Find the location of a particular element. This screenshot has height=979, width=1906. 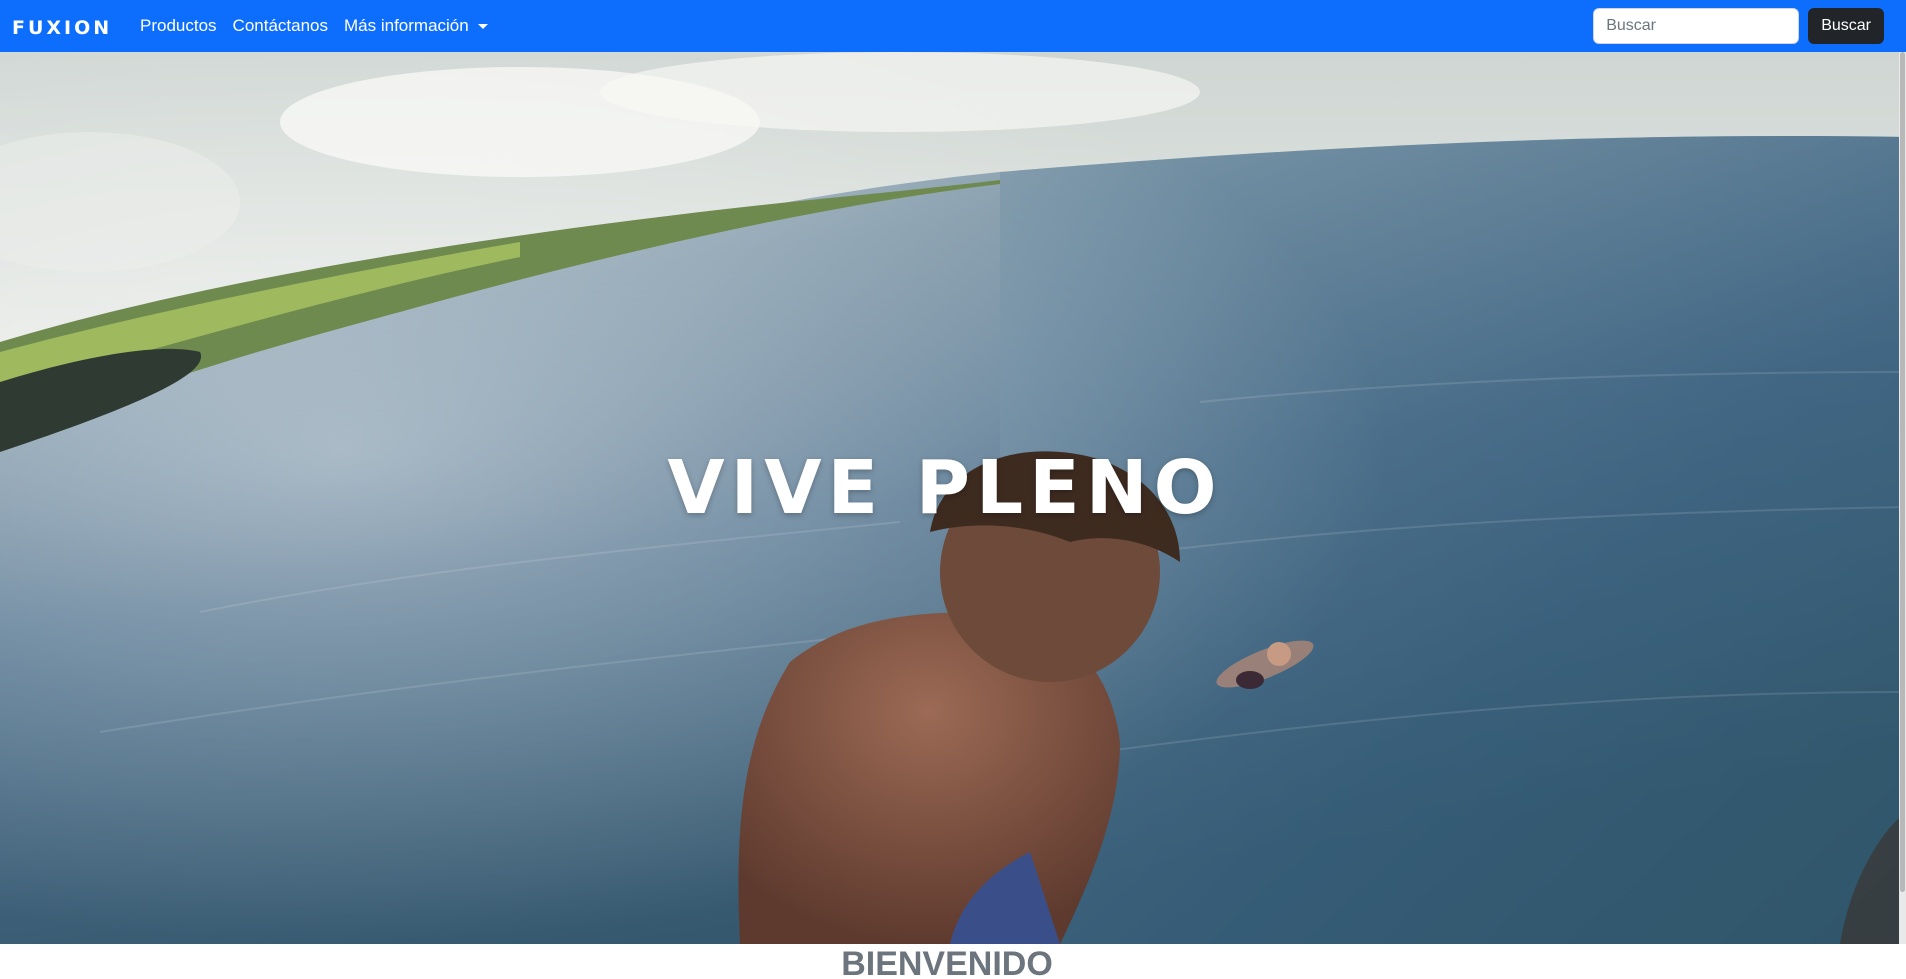

fuxion-logo: FUXION is located at coordinates (61, 27).